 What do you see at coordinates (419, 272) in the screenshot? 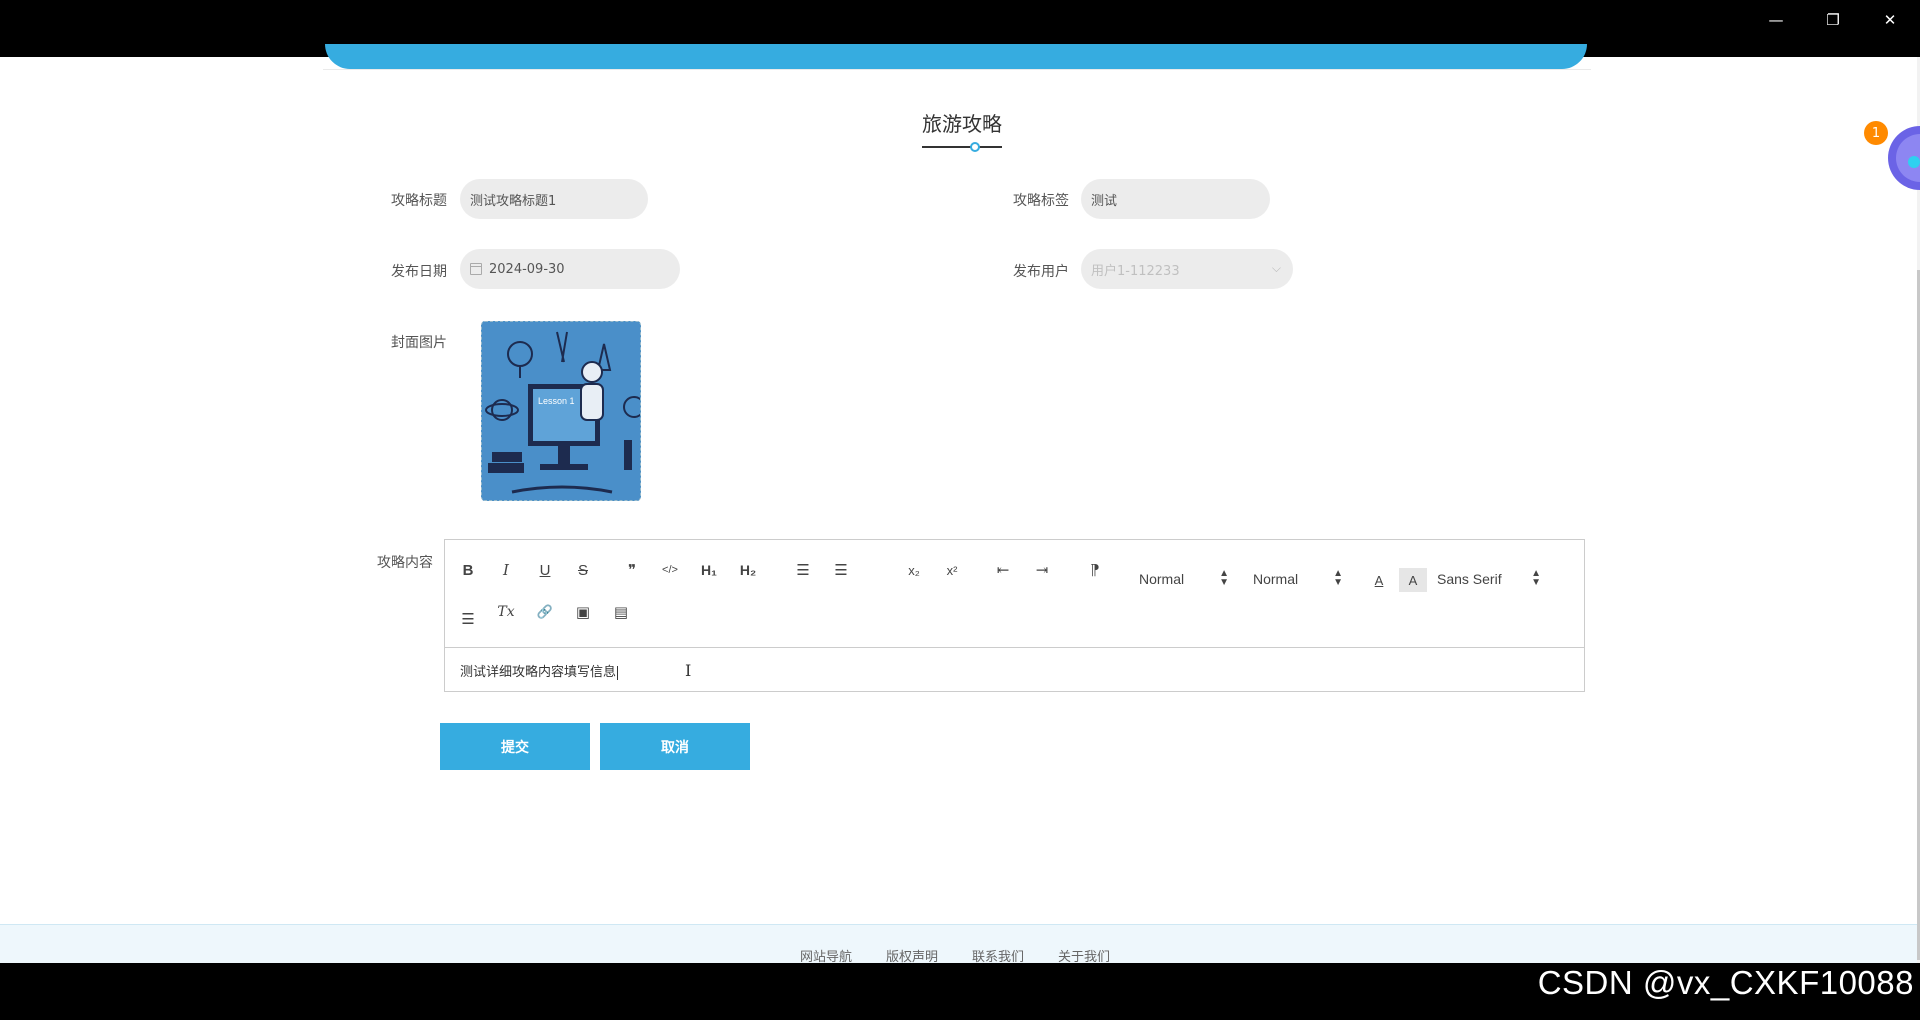
I see `date-label: 发布日期` at bounding box center [419, 272].